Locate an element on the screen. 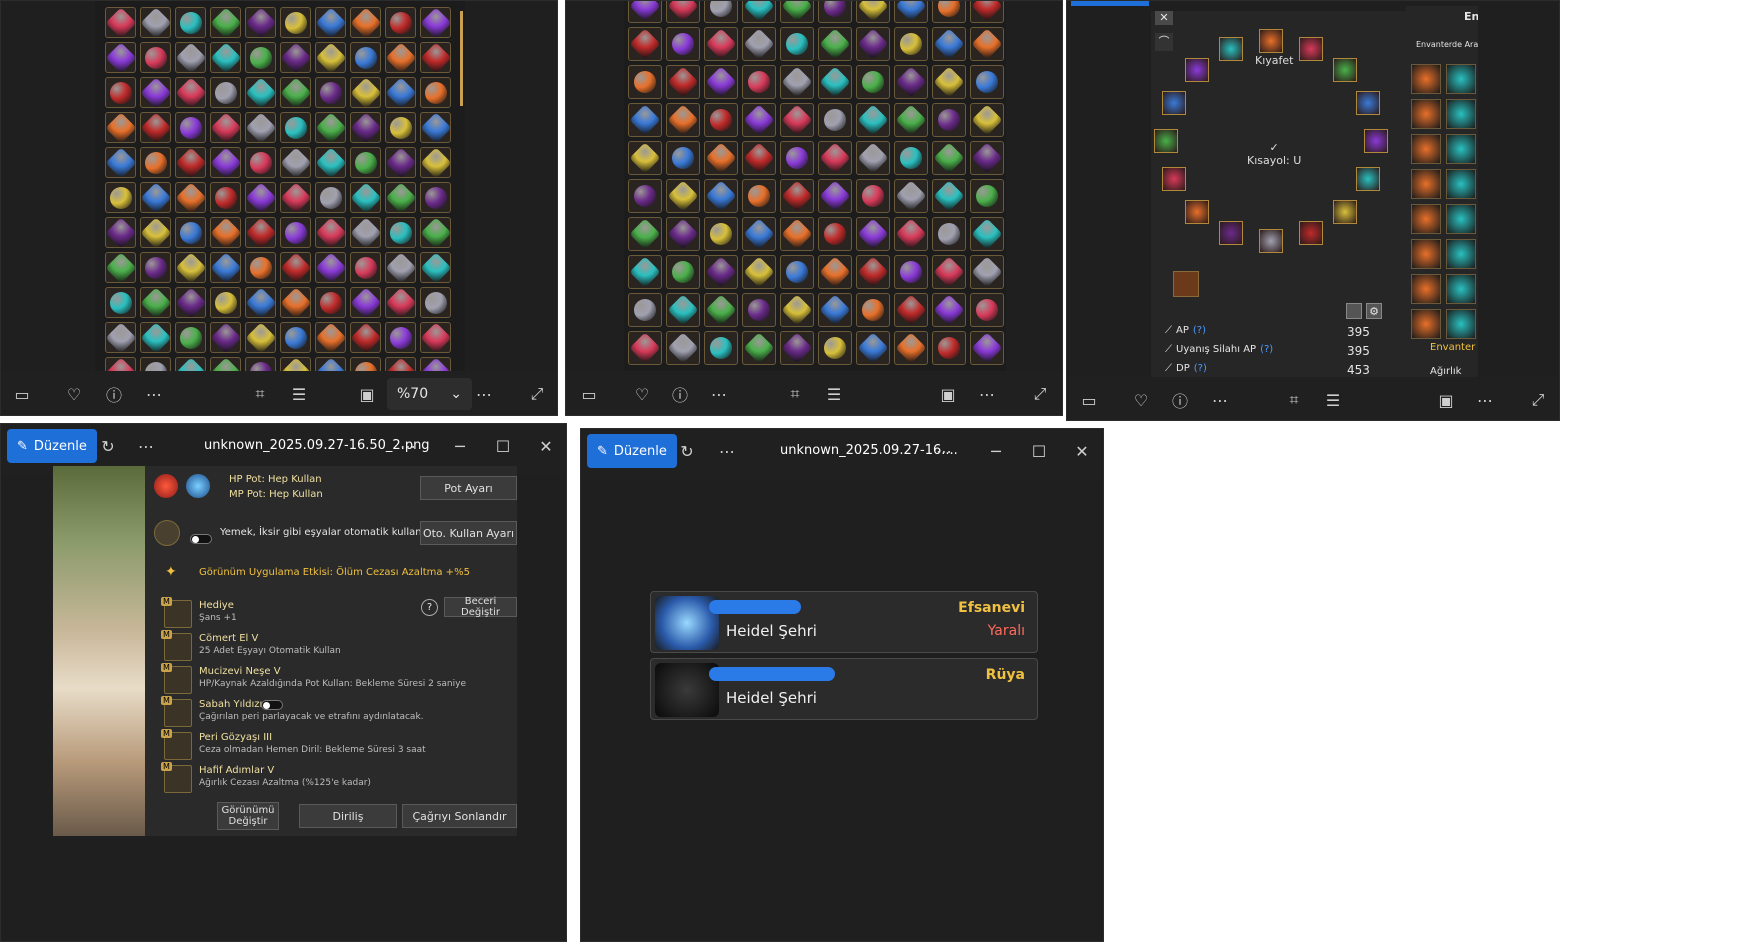 Image resolution: width=1757 pixels, height=942 pixels. auto-use-settings-button: Oto. Kullan Ayarı is located at coordinates (468, 533).